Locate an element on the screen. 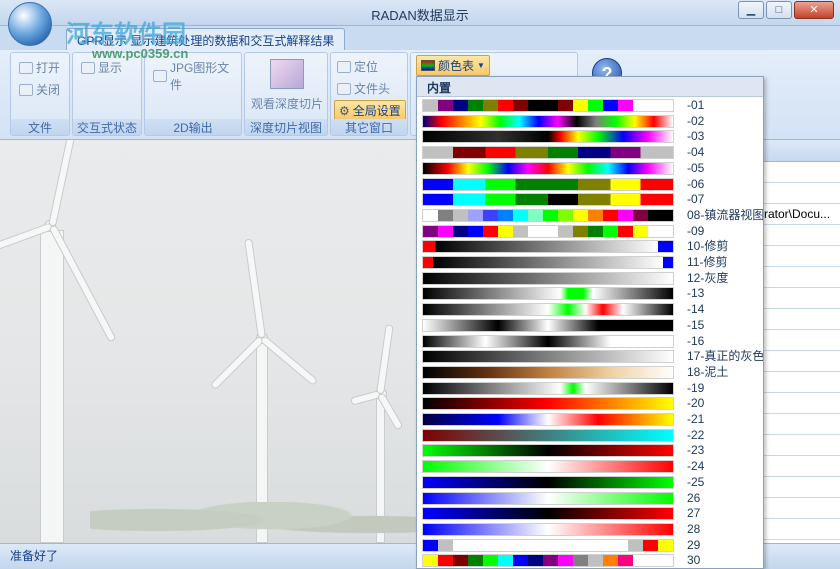  file-header-label: 文件头 is located at coordinates (372, 89).